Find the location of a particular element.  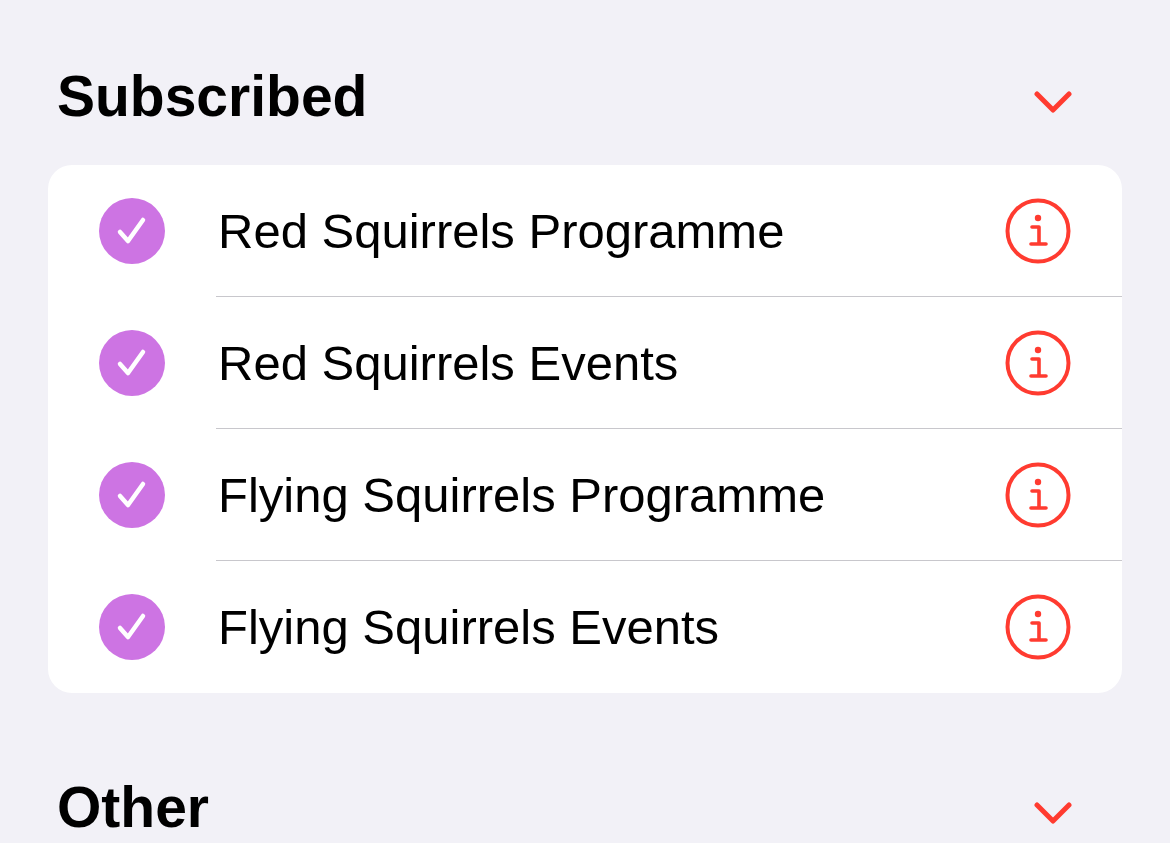

section-title: Subscribed is located at coordinates (212, 96).